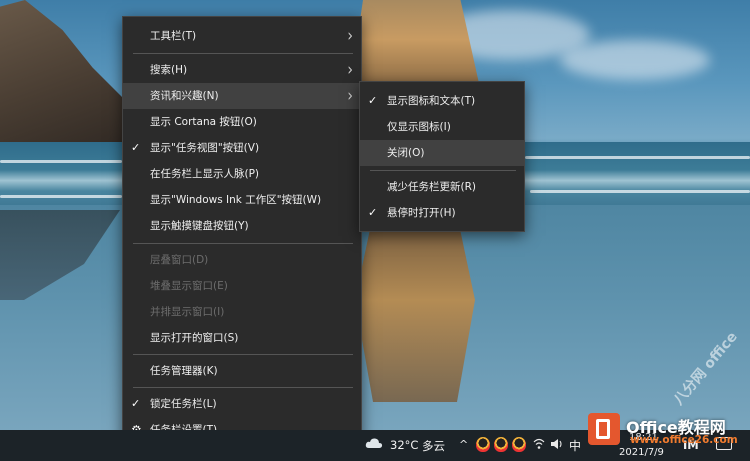  I want to click on menu-item-label: 显示"Windows Ink 工作区"按钮(W), so click(236, 200).